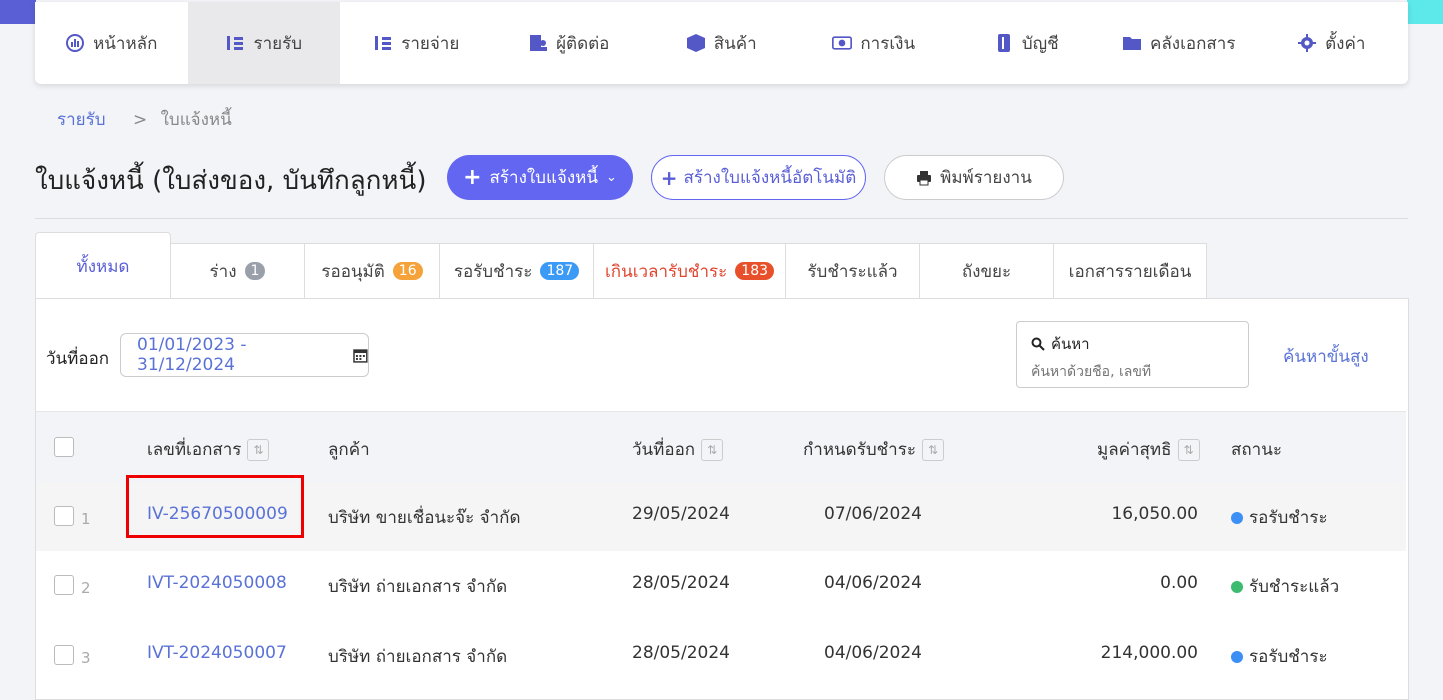 The image size is (1443, 700). Describe the element at coordinates (924, 177) in the screenshot. I see `printer-icon` at that location.